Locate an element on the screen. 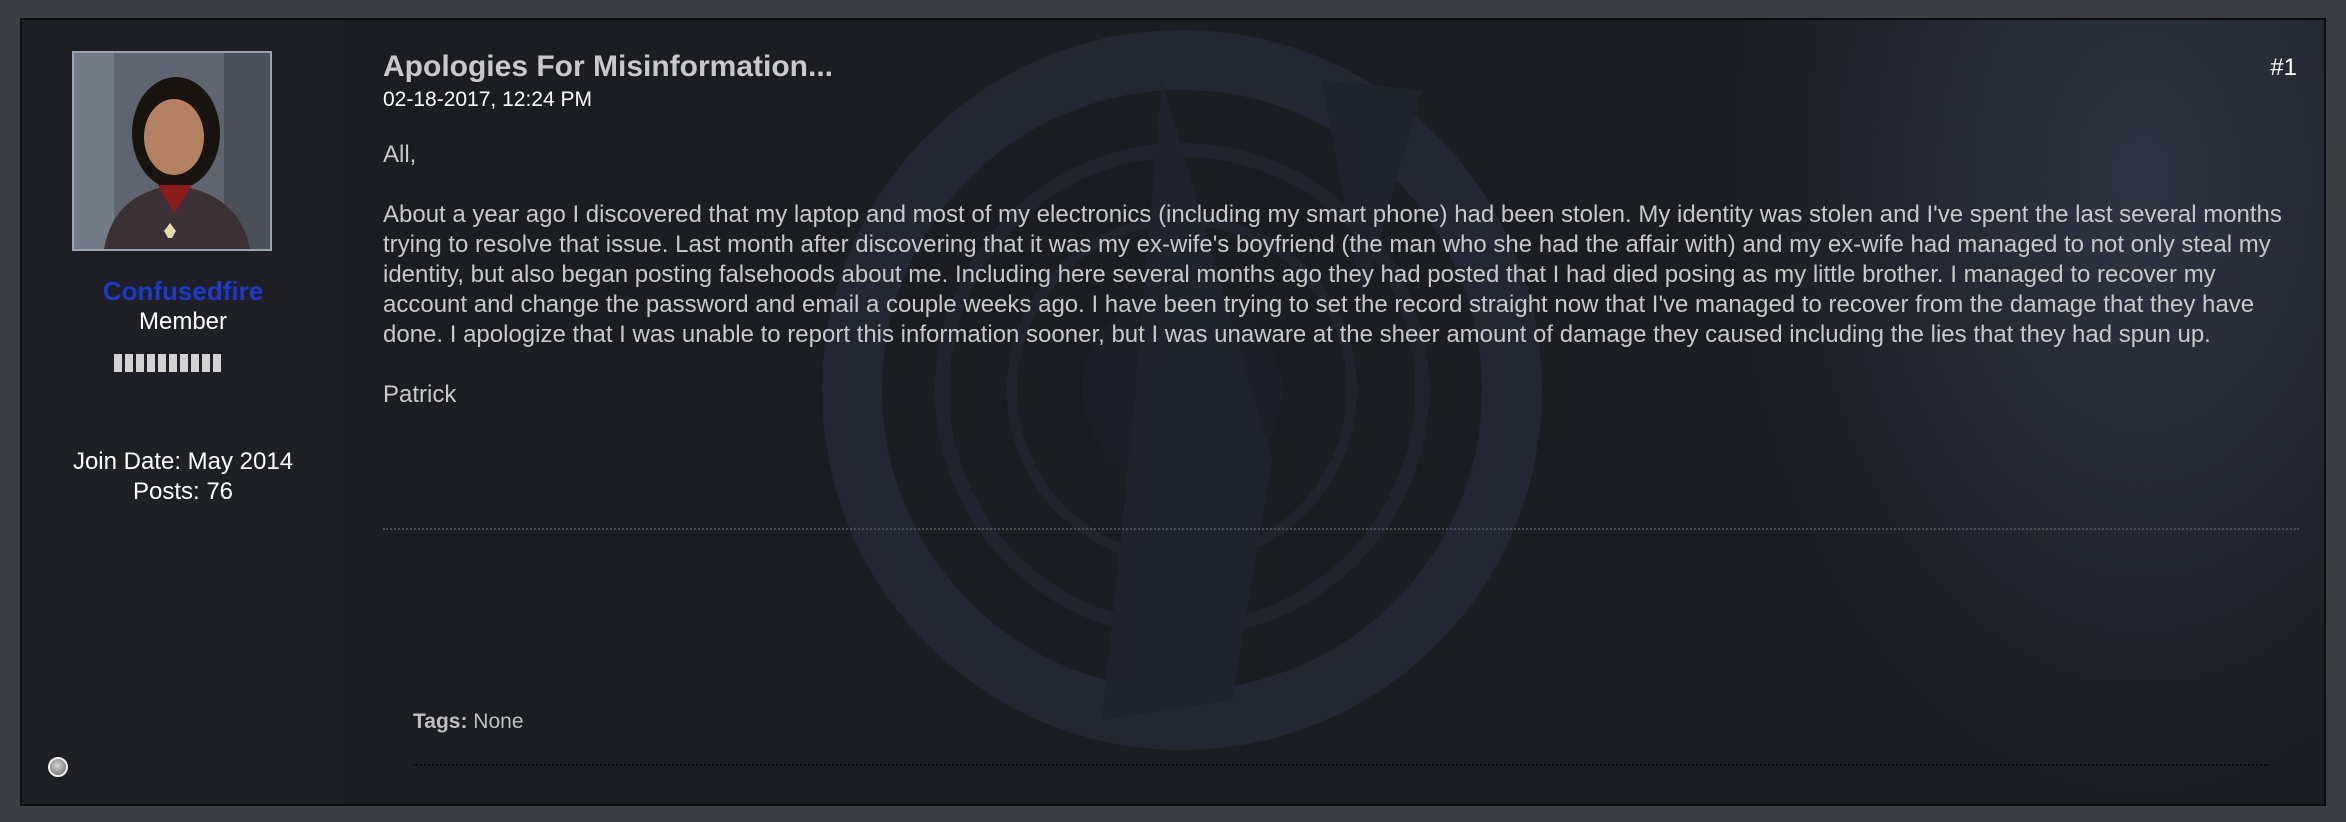 The width and height of the screenshot is (2346, 822). reputation-bar is located at coordinates (167, 363).